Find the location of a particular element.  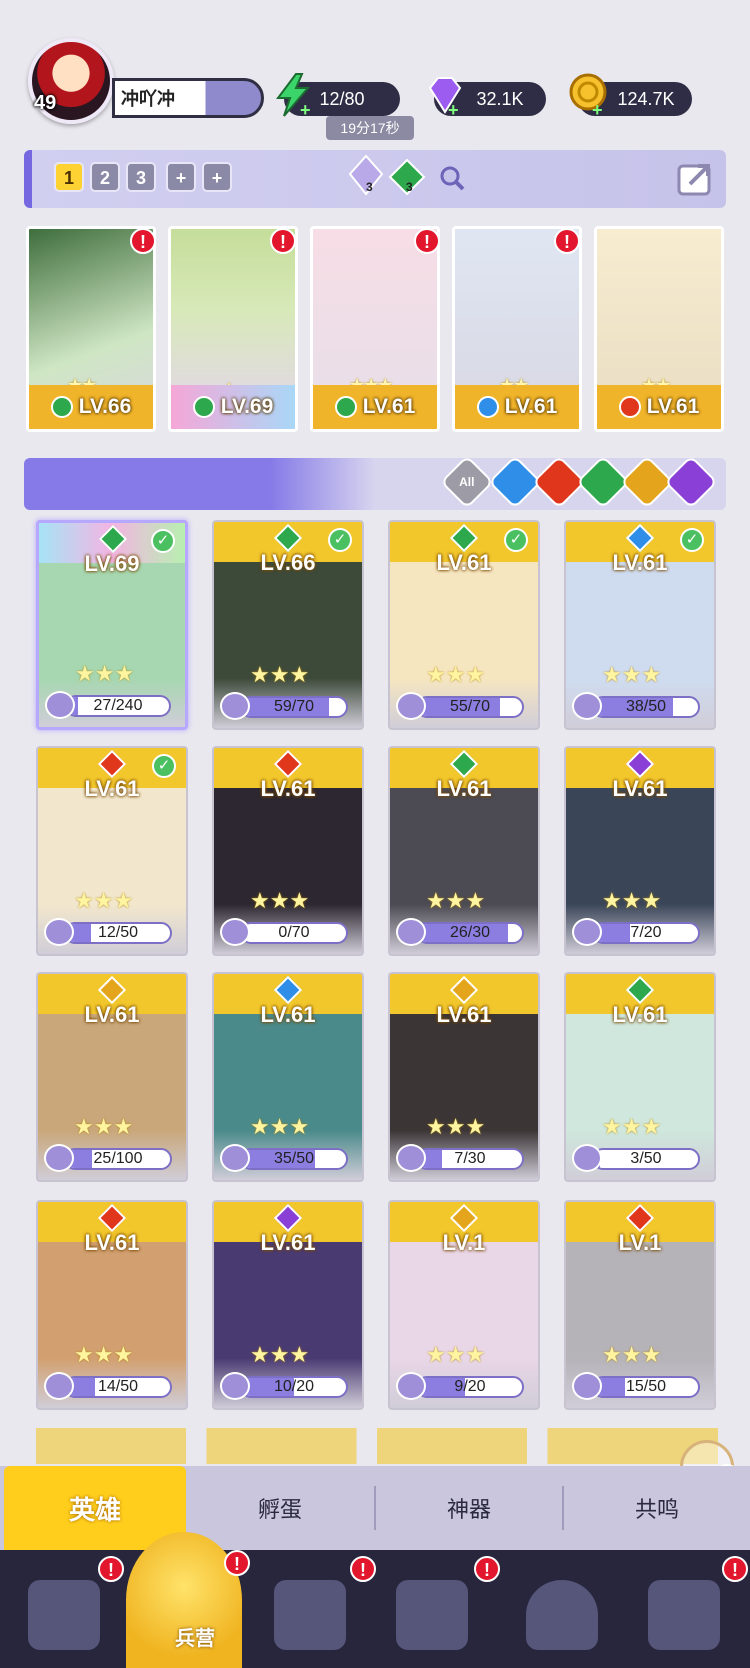

shard-progress-bar: 3/50 is located at coordinates (646, 1159).